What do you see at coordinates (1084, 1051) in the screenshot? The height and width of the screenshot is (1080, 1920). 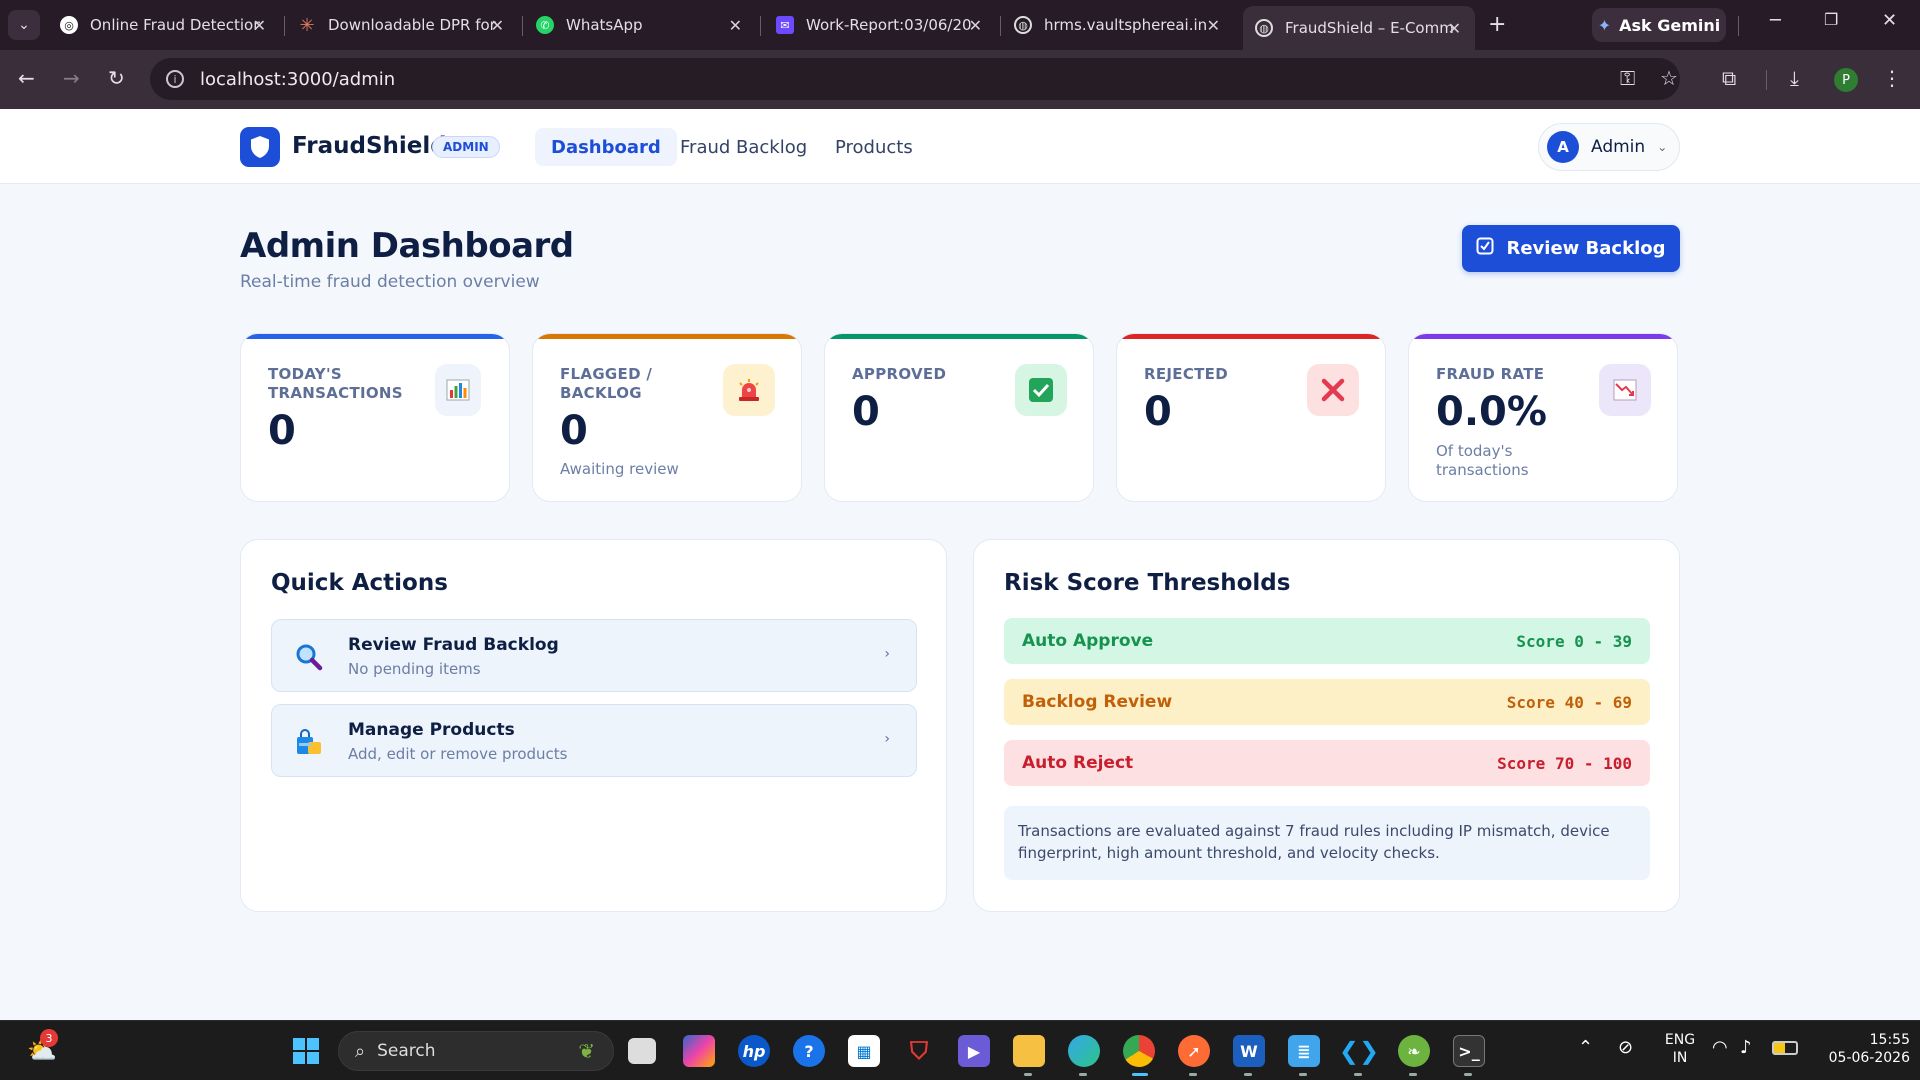 I see `edge-icon` at bounding box center [1084, 1051].